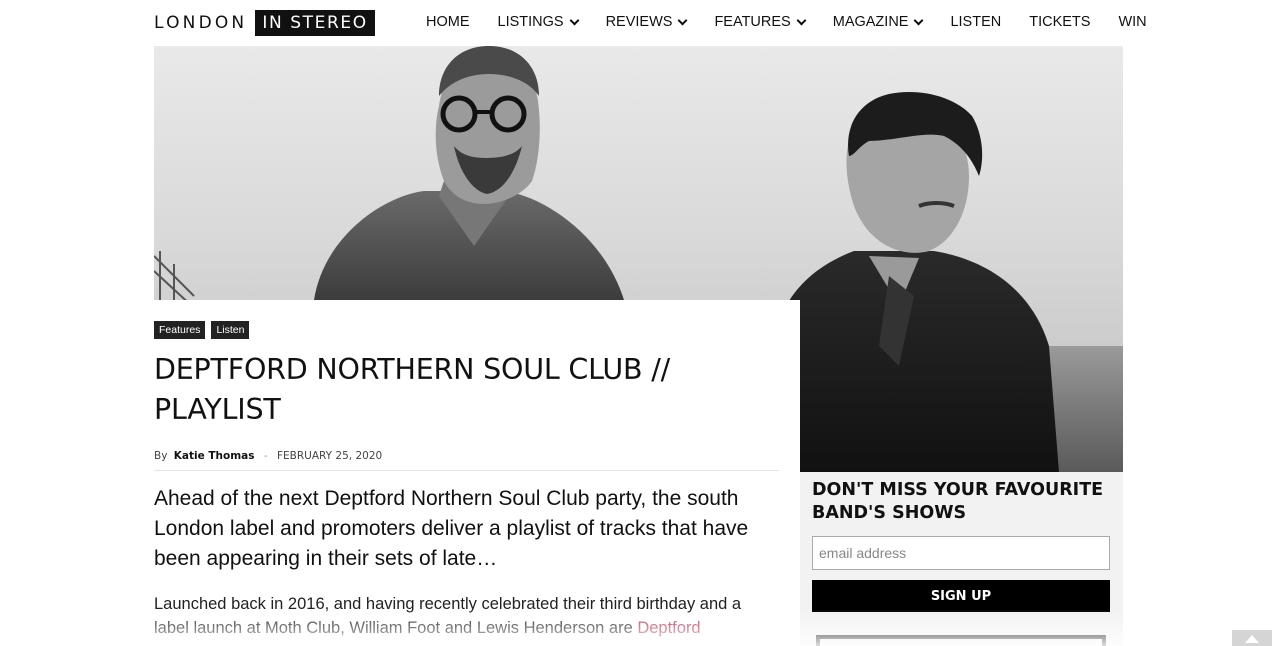  What do you see at coordinates (668, 628) in the screenshot?
I see `deptford-link: Deptford` at bounding box center [668, 628].